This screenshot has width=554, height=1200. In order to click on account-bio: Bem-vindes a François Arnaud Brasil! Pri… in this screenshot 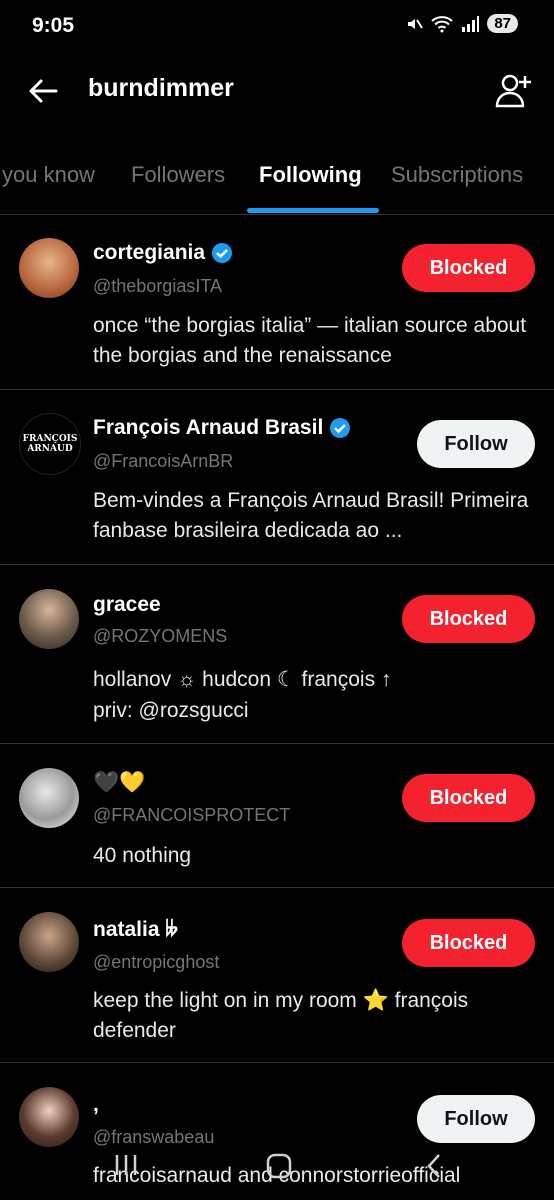, I will do `click(311, 515)`.